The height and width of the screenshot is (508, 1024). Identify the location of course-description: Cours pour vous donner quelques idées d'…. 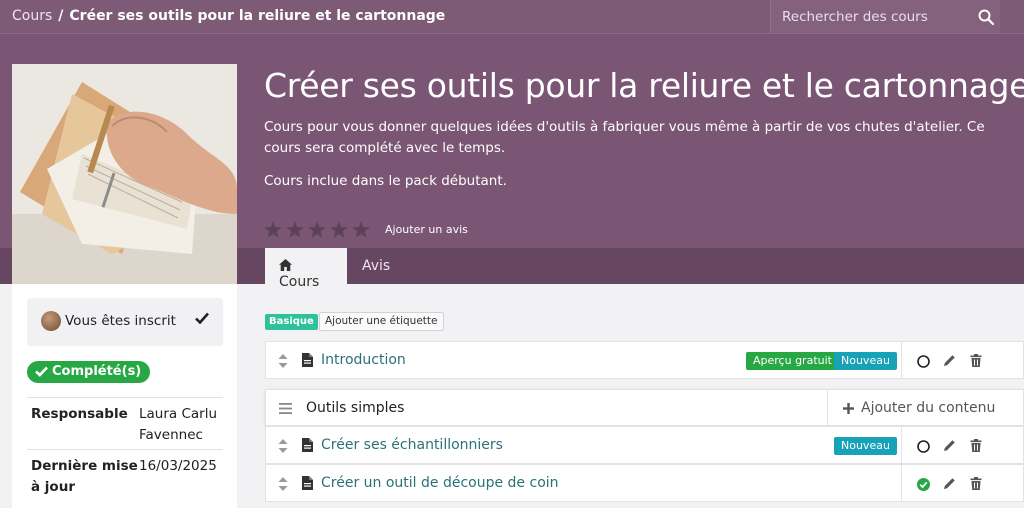
(624, 137).